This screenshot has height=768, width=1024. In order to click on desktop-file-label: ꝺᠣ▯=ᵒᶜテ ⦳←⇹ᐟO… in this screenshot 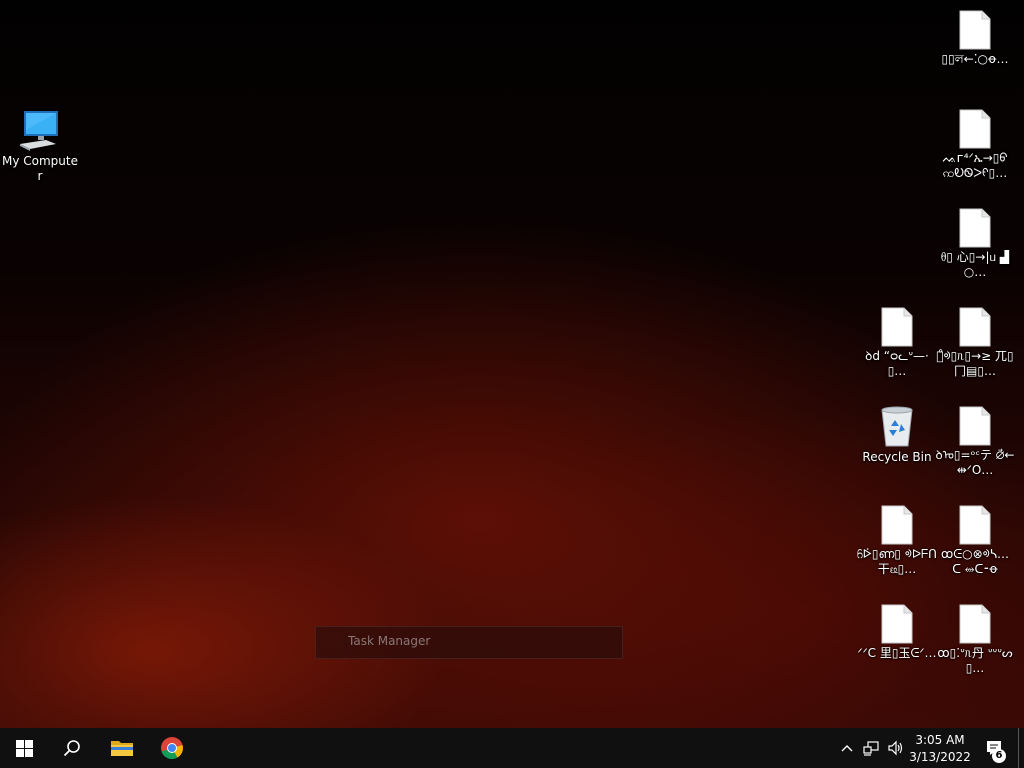, I will do `click(975, 462)`.